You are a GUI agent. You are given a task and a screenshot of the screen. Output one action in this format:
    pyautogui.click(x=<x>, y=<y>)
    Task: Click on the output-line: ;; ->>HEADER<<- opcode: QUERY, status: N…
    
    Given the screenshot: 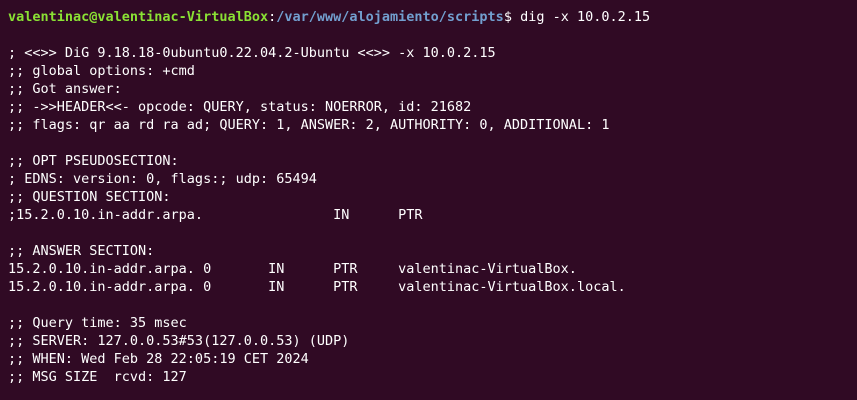 What is the action you would take?
    pyautogui.click(x=240, y=107)
    